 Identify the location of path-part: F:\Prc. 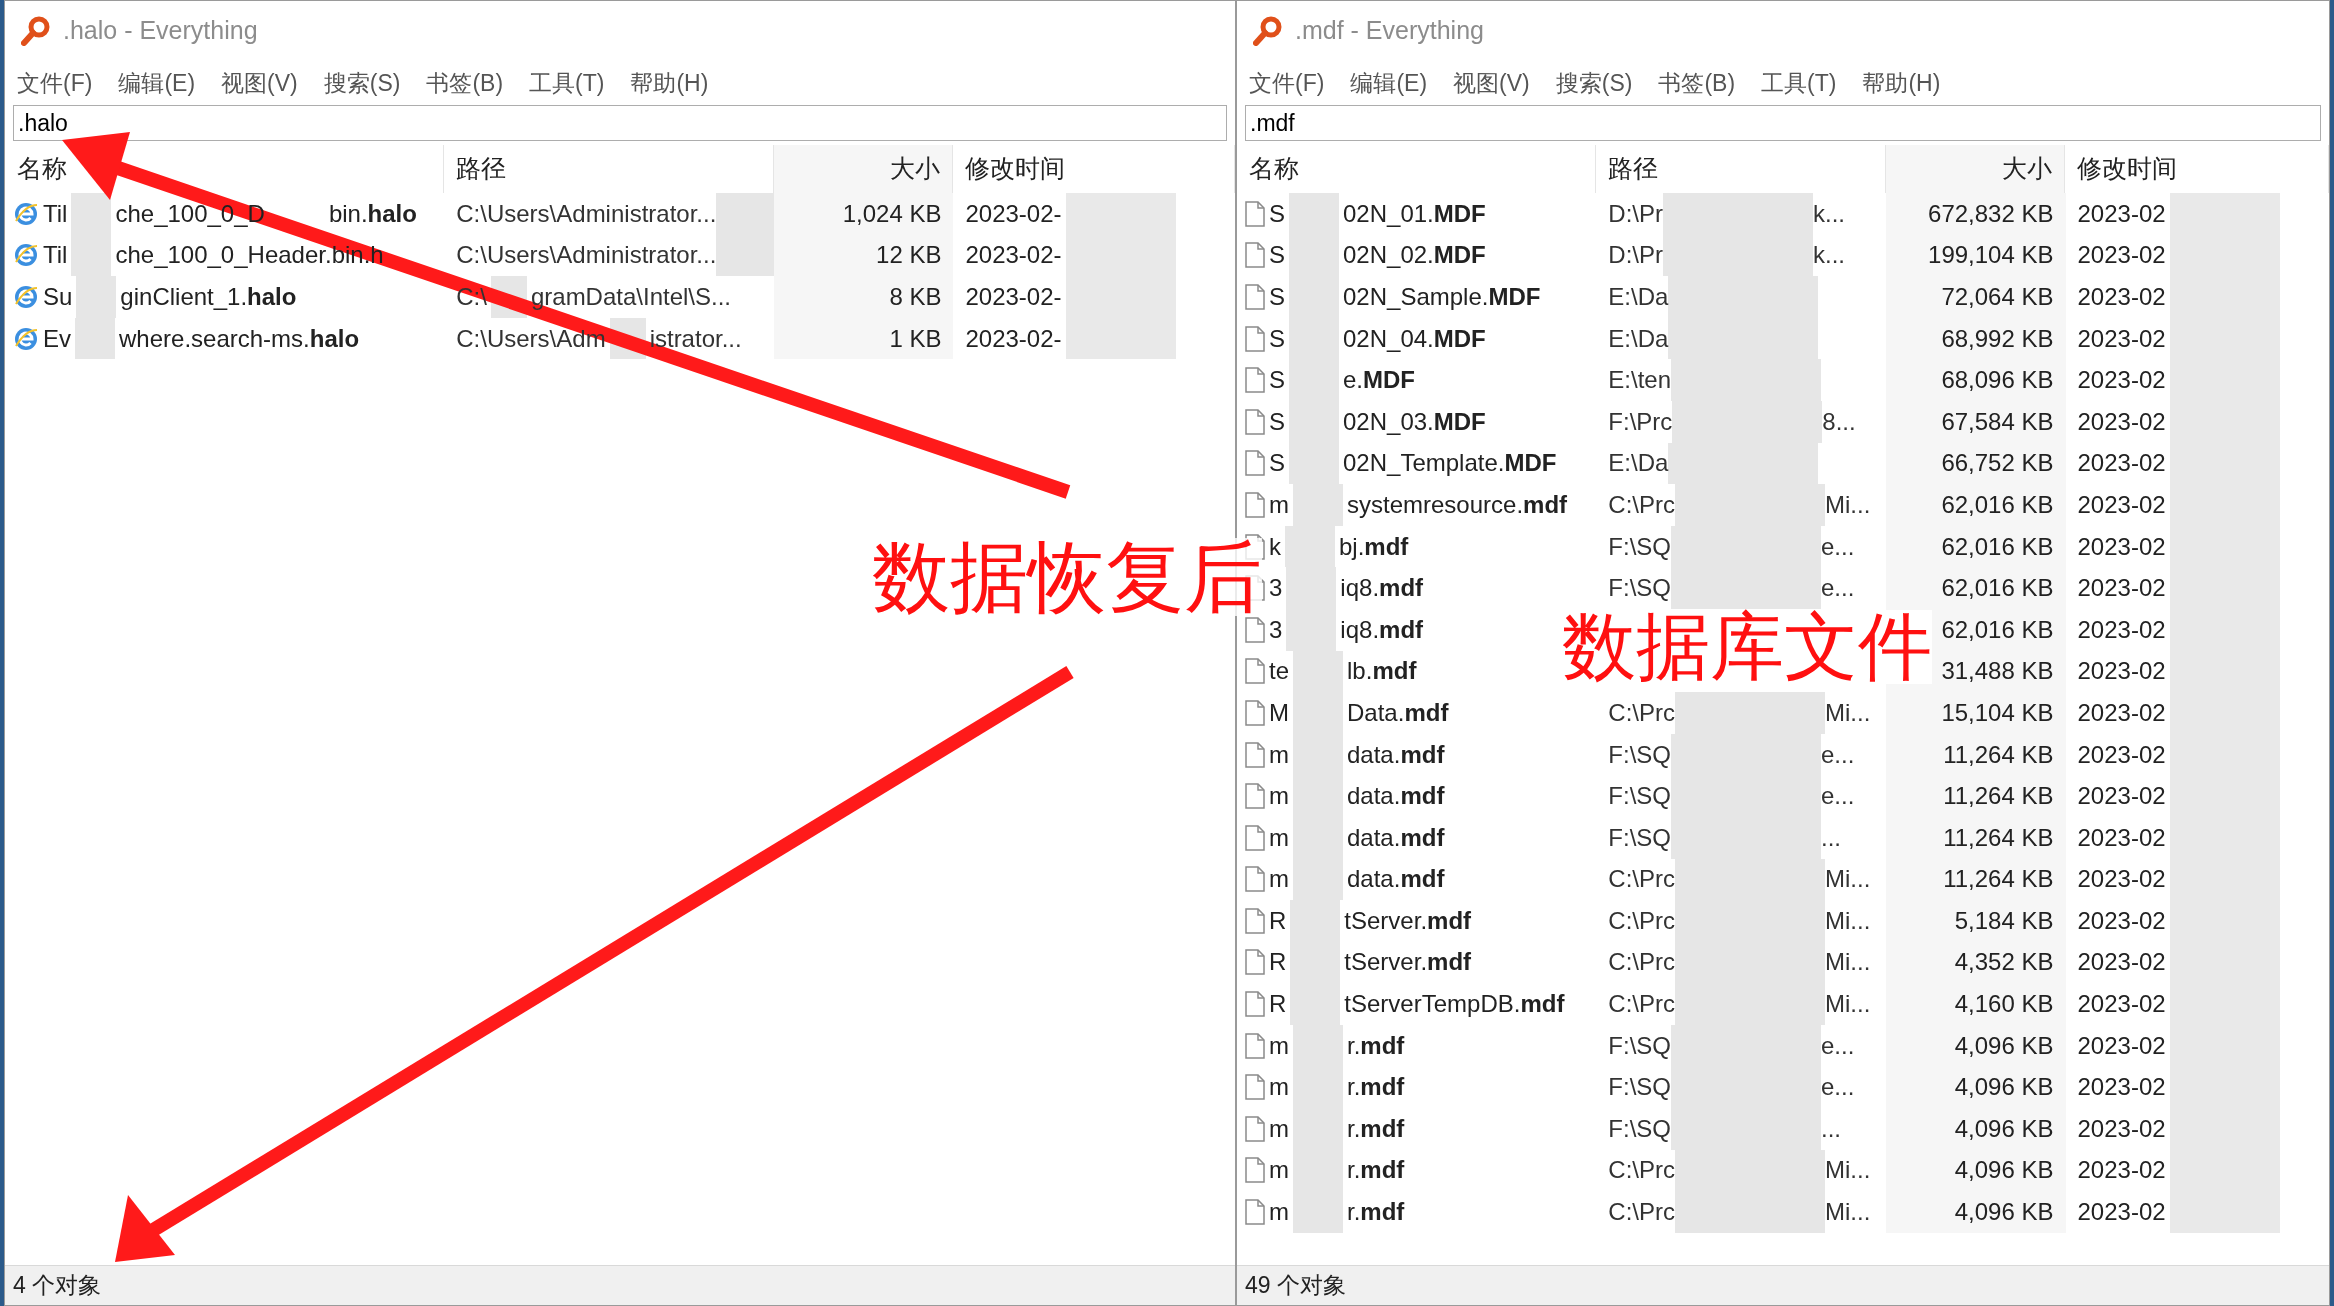
(1640, 421).